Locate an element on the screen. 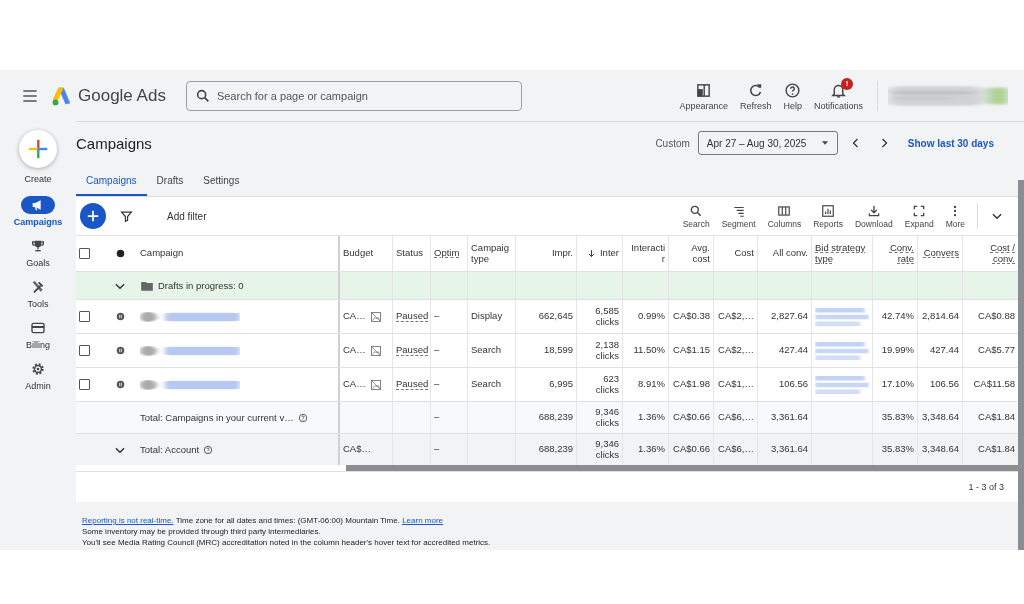 The width and height of the screenshot is (1024, 604). dropdown-caret-icon is located at coordinates (824, 143).